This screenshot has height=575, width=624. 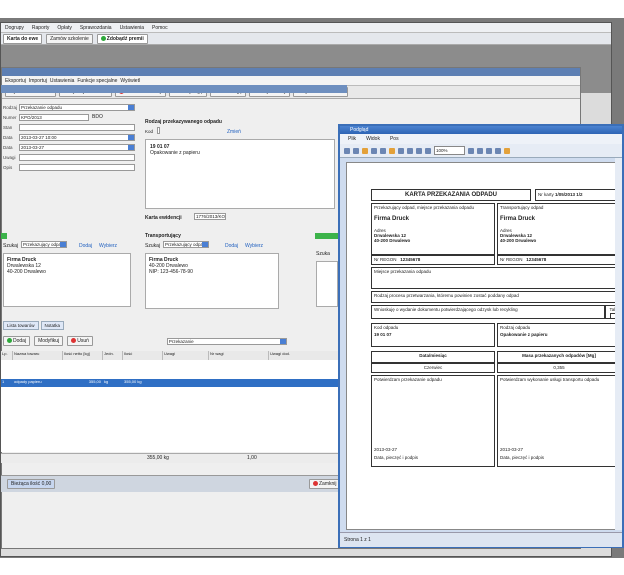 I want to click on form-row-uwagi: Uwagi, so click(x=69, y=157).